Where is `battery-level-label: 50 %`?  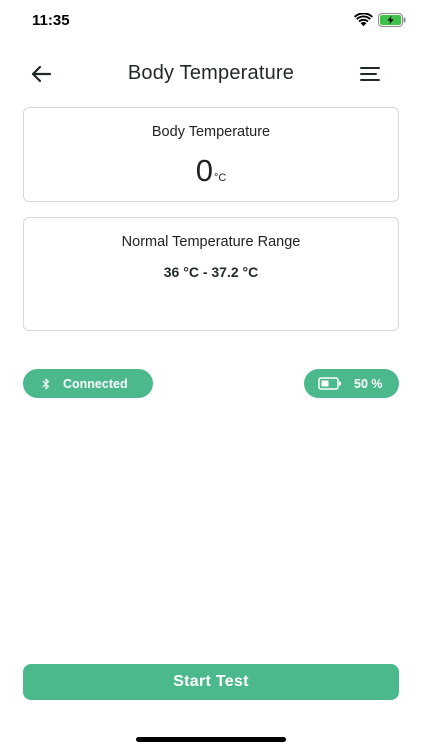
battery-level-label: 50 % is located at coordinates (368, 383).